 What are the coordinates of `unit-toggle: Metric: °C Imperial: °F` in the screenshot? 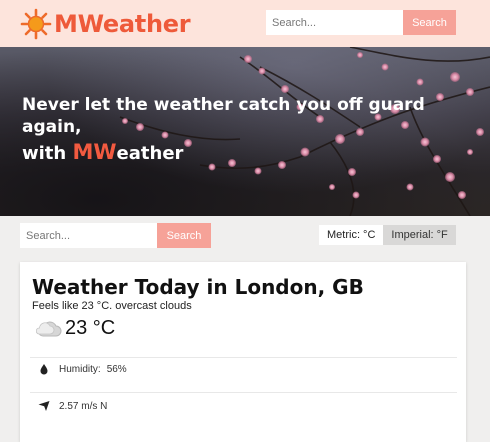 It's located at (387, 235).